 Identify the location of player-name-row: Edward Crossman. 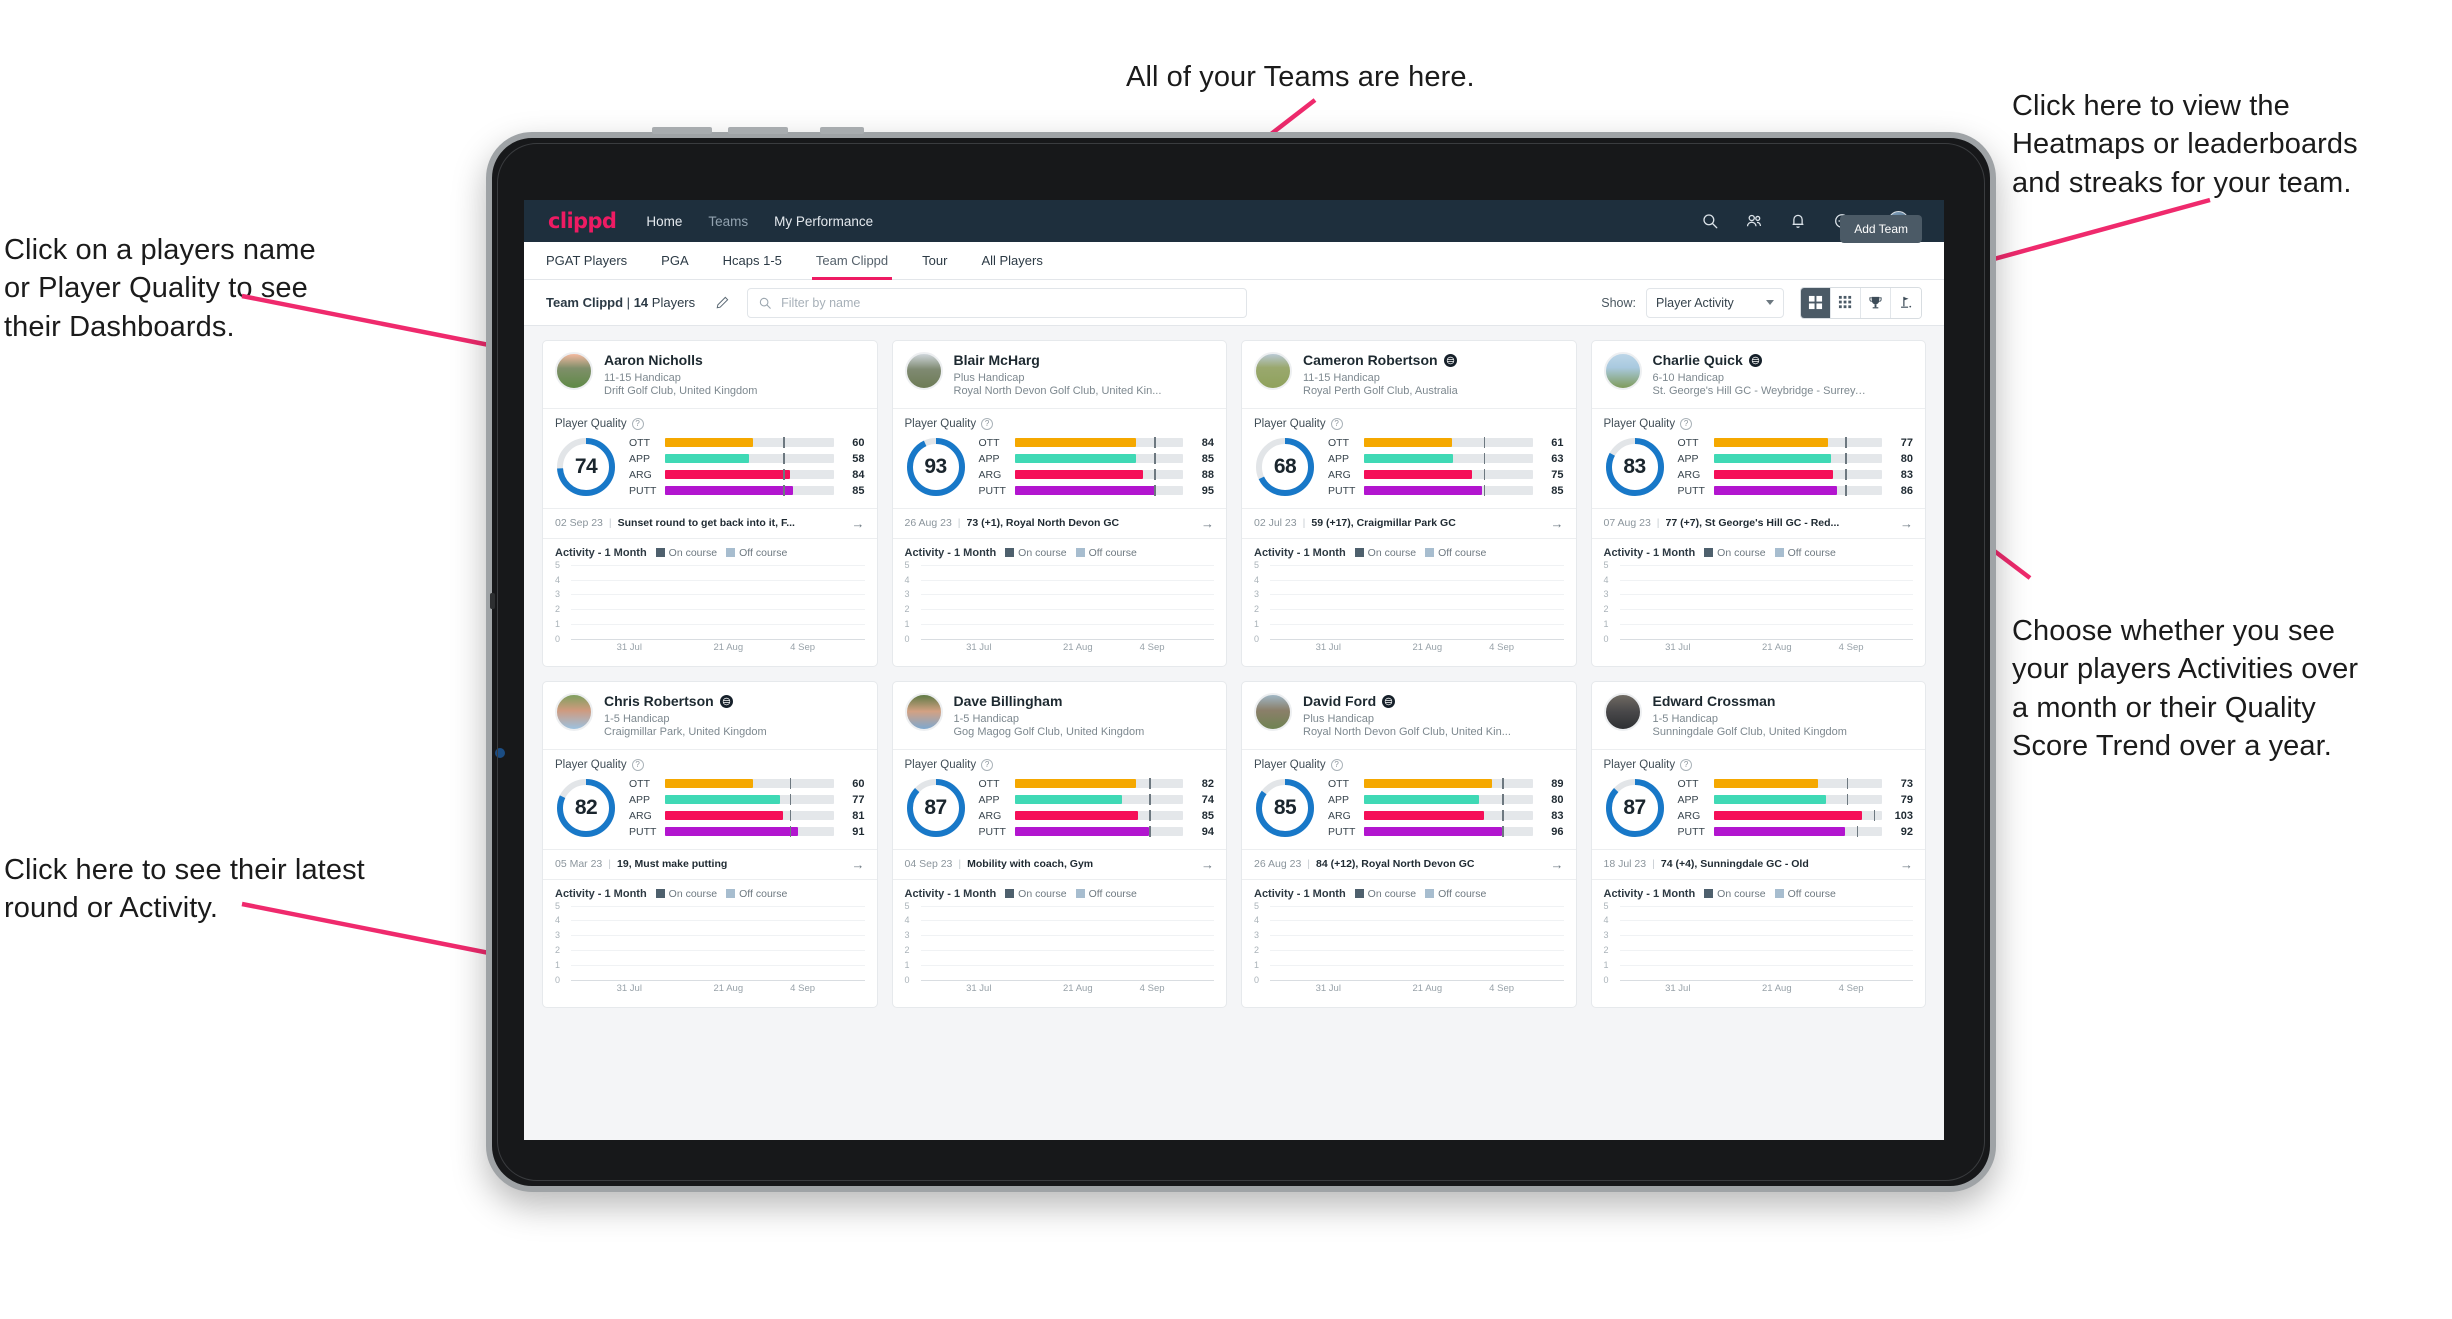
(1750, 701).